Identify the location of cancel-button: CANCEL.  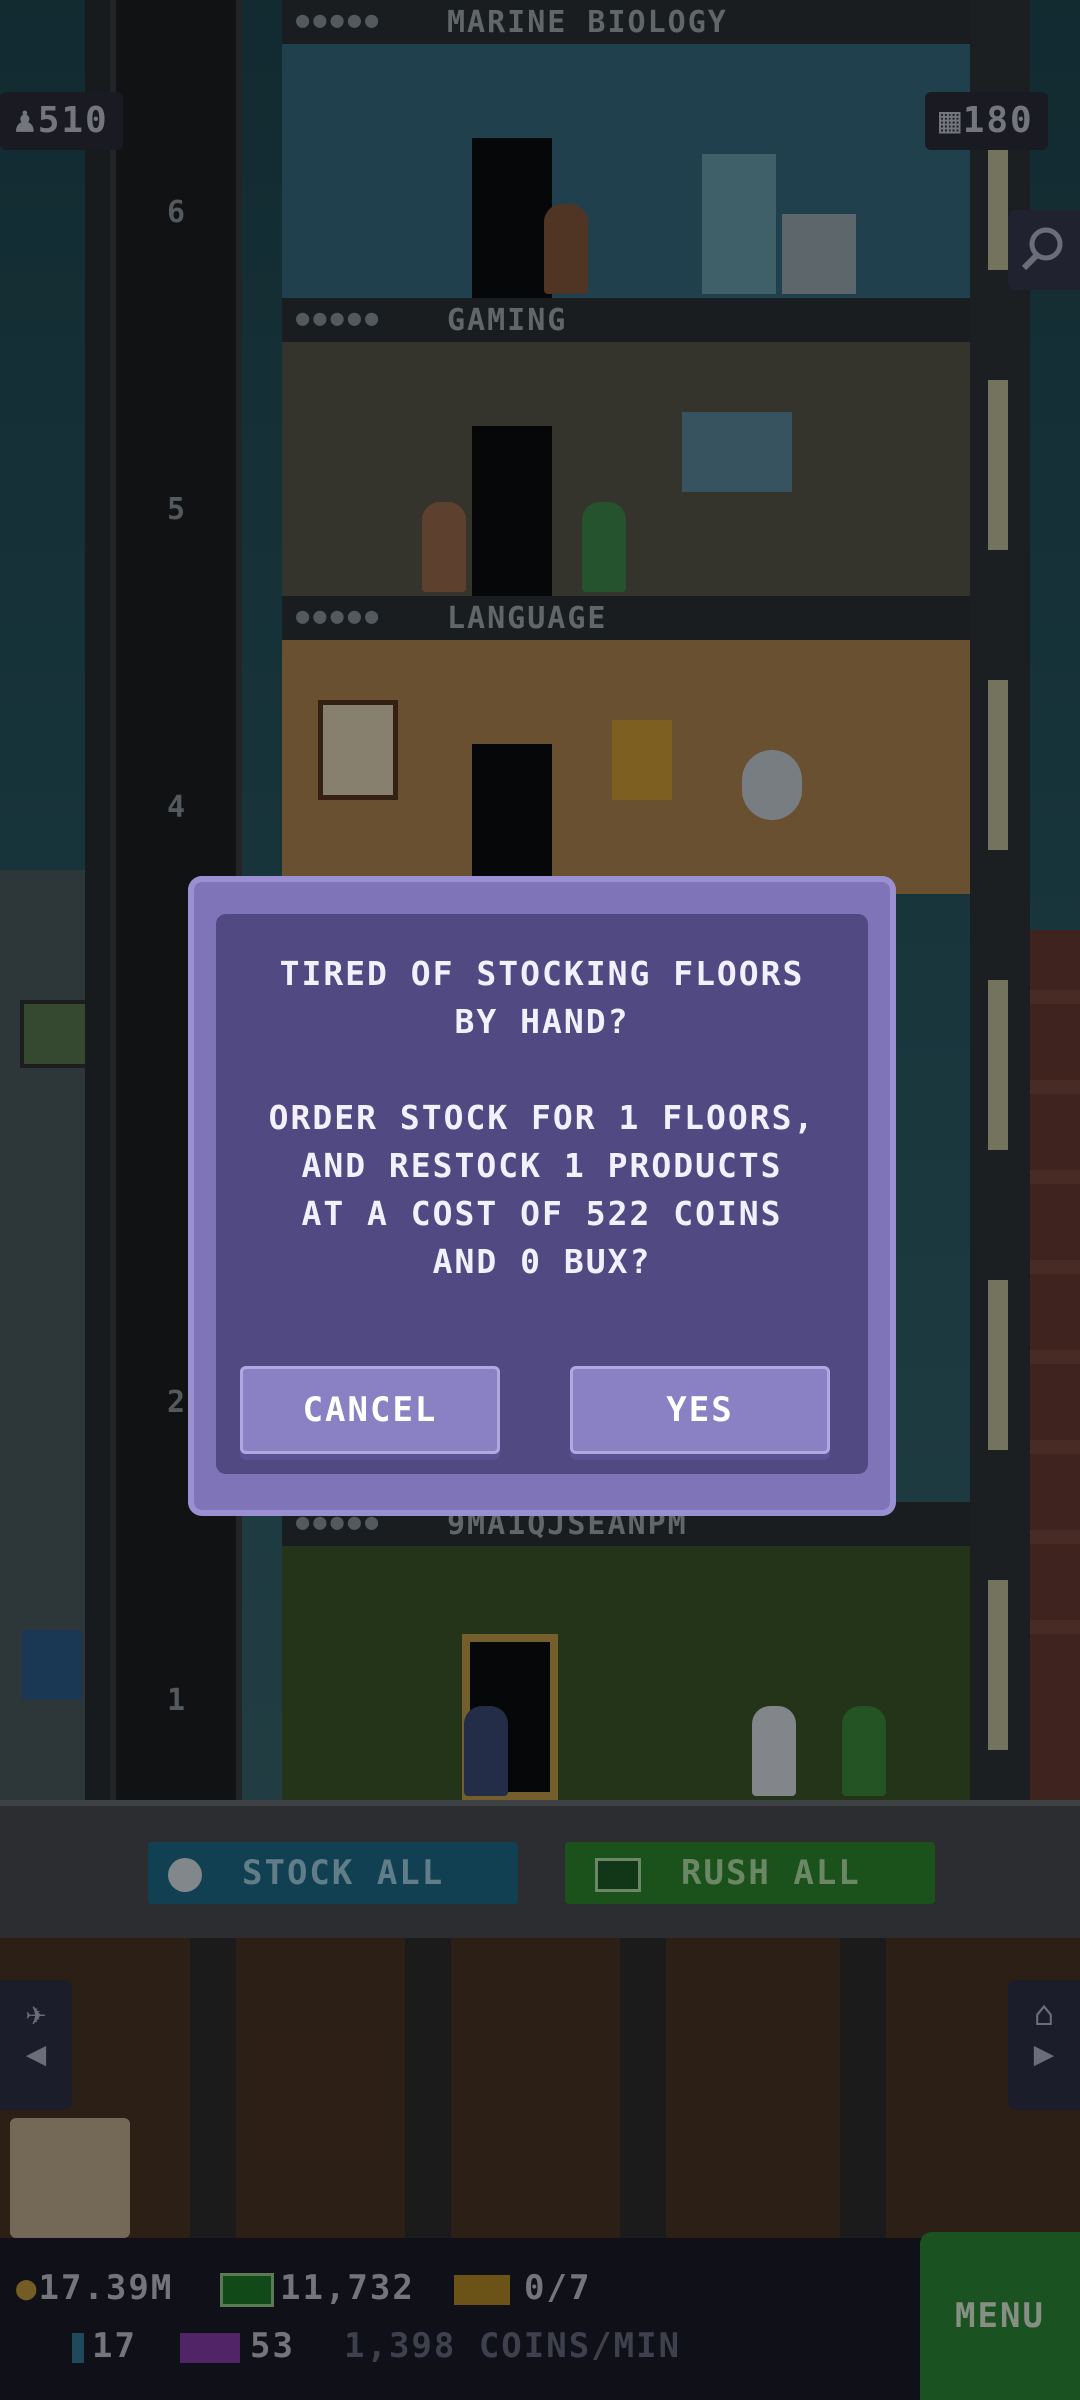
(370, 1410).